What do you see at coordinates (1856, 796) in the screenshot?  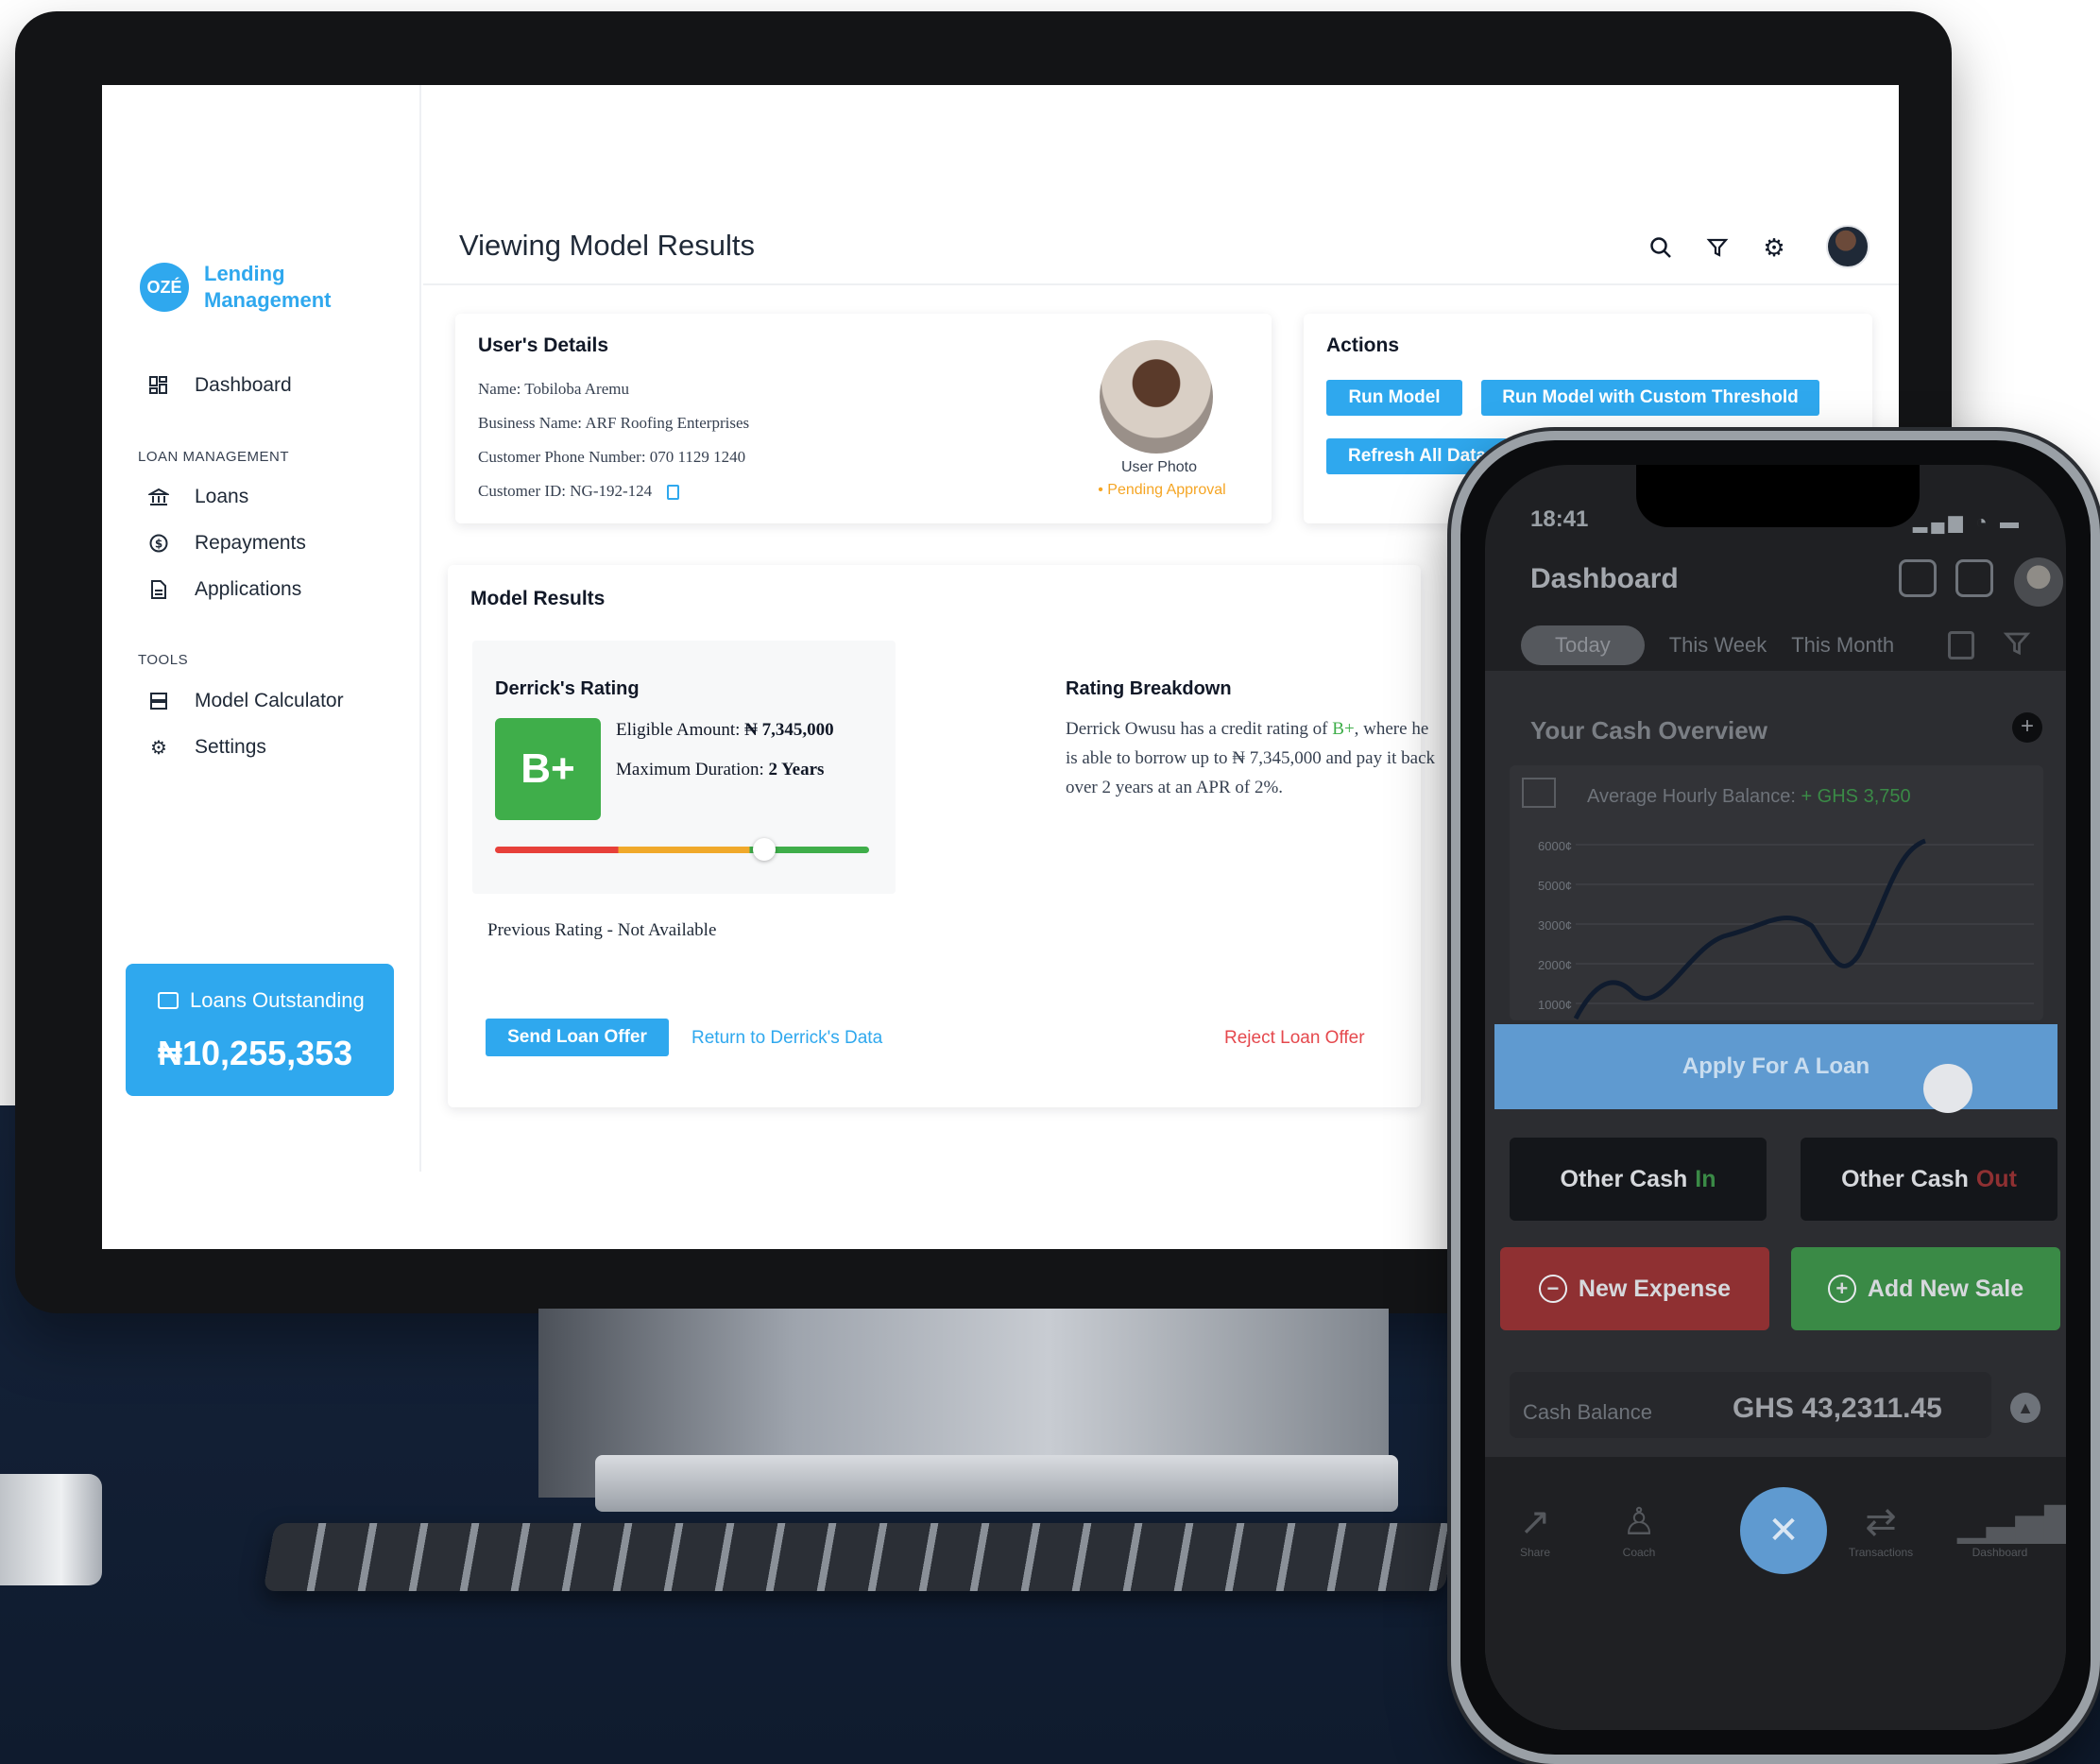 I see `average-hourly-balance-value: + GHS 3,750` at bounding box center [1856, 796].